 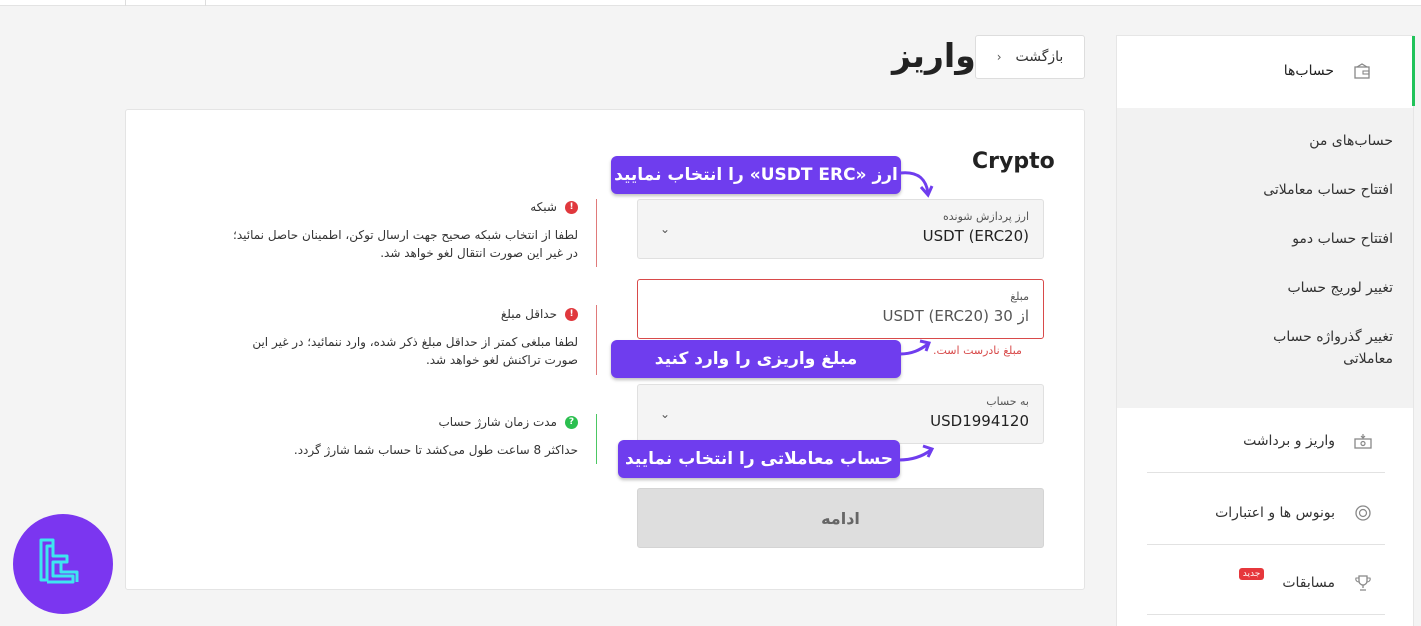 I want to click on sidebar-item-bonuses: بونوس ها و اعتبارات, so click(x=1266, y=513).